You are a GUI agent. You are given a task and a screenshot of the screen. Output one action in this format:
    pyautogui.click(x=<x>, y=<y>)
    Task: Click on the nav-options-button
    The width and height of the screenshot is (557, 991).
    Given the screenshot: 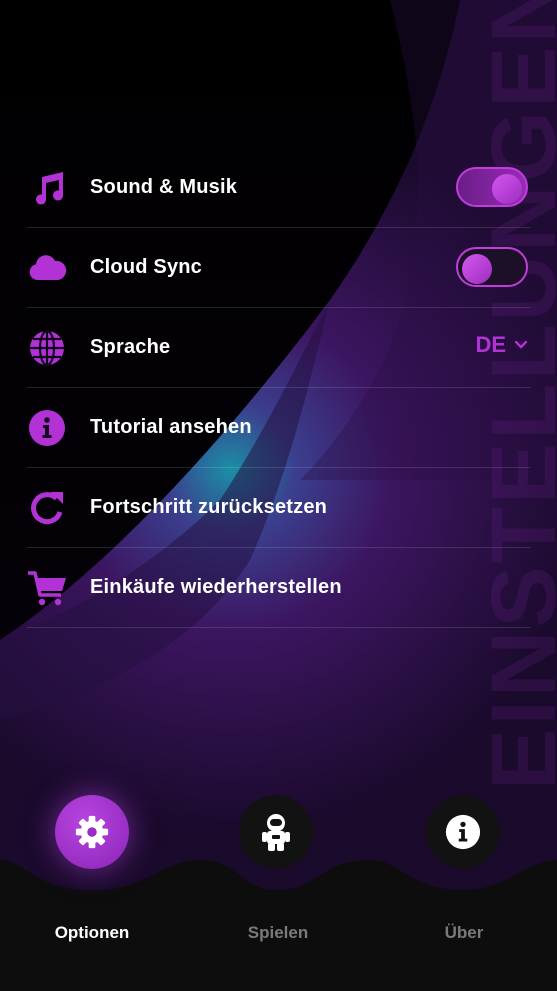 What is the action you would take?
    pyautogui.click(x=92, y=832)
    